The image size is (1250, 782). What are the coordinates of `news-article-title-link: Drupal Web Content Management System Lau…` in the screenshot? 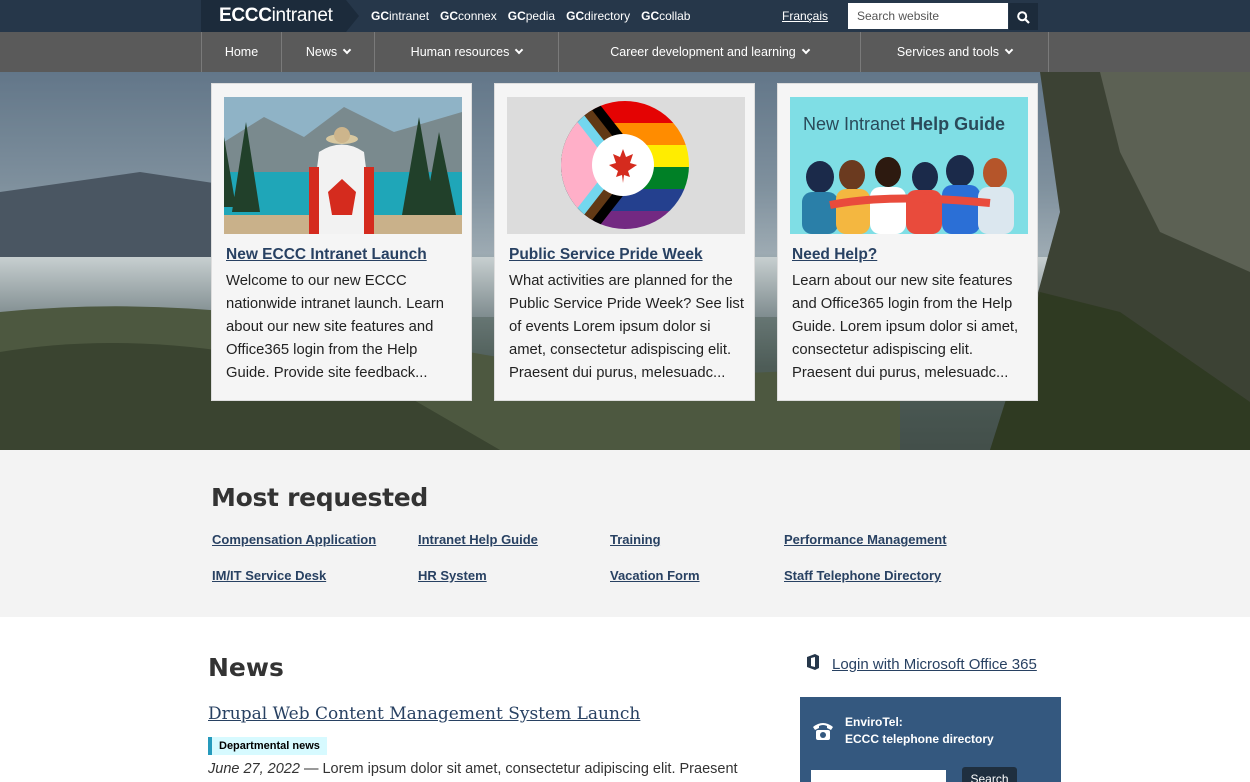 It's located at (424, 714).